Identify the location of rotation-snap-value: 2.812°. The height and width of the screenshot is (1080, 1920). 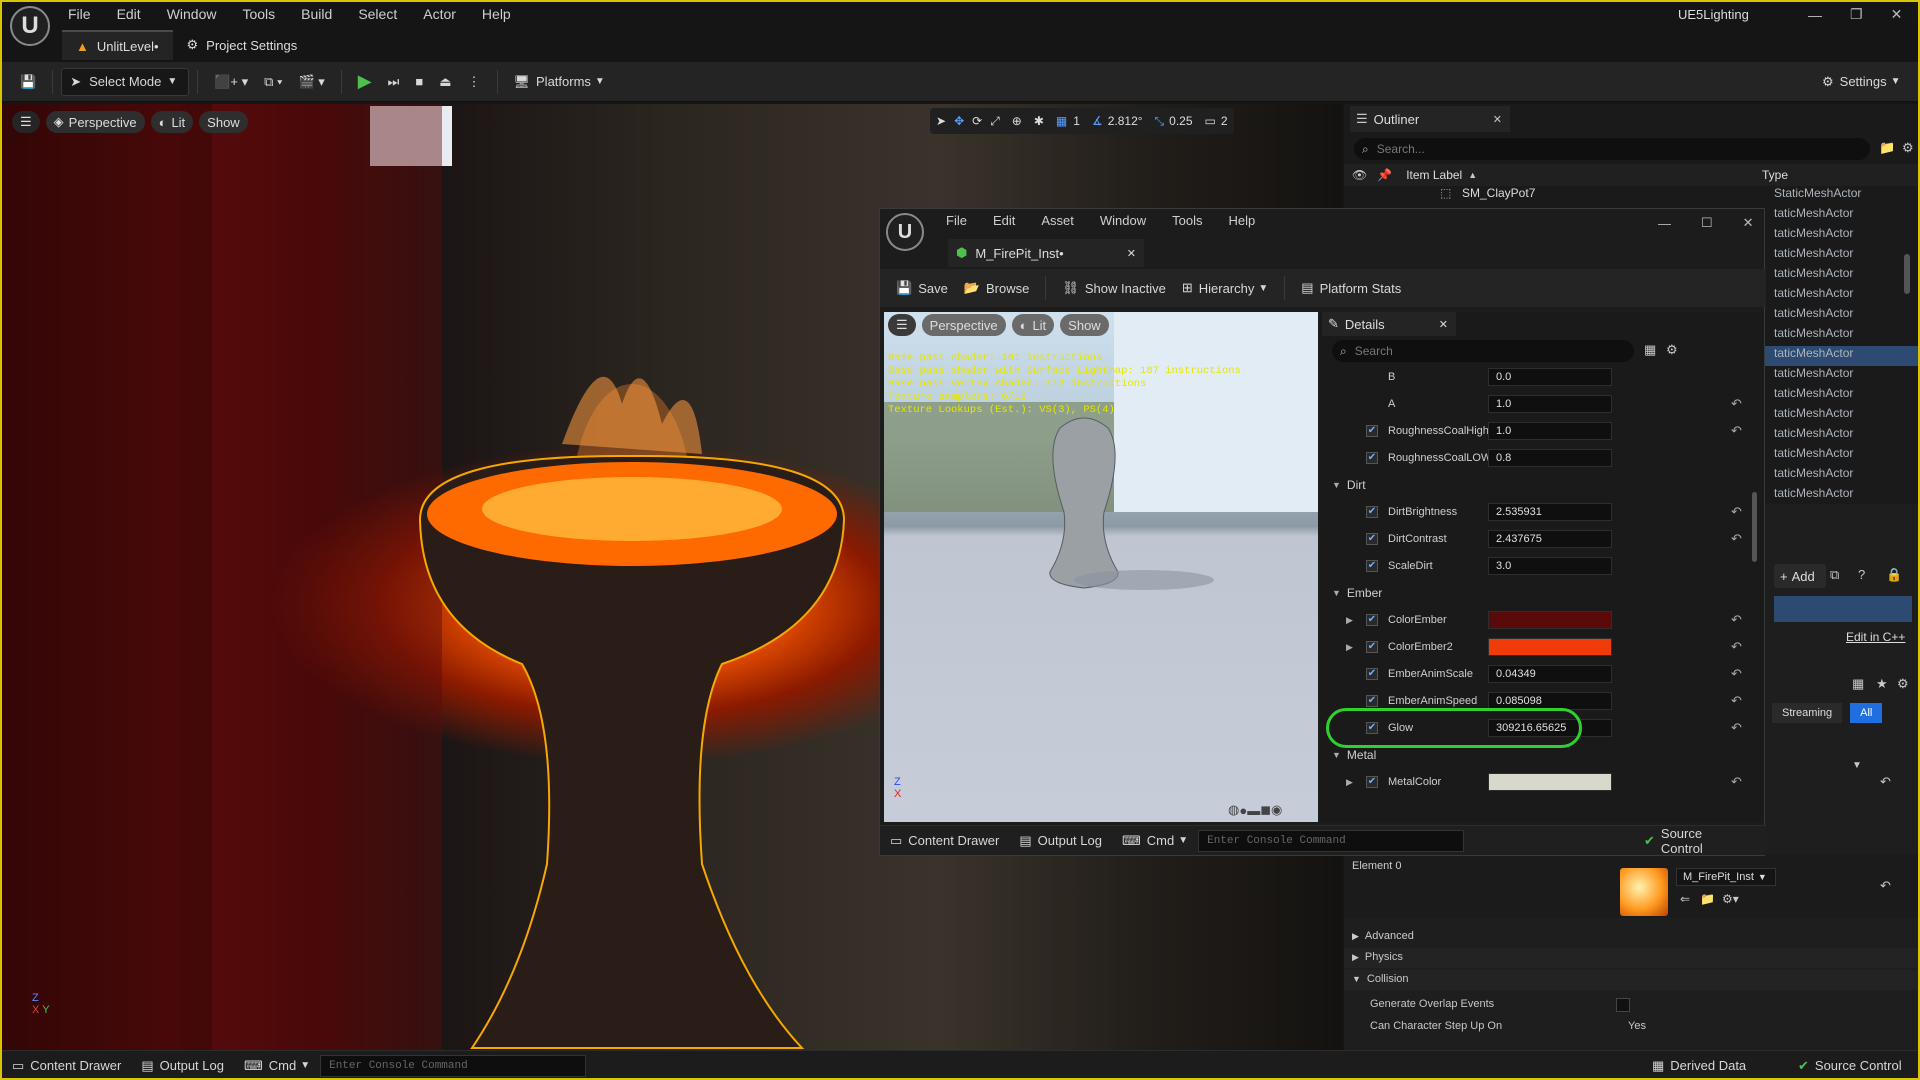
(1125, 121).